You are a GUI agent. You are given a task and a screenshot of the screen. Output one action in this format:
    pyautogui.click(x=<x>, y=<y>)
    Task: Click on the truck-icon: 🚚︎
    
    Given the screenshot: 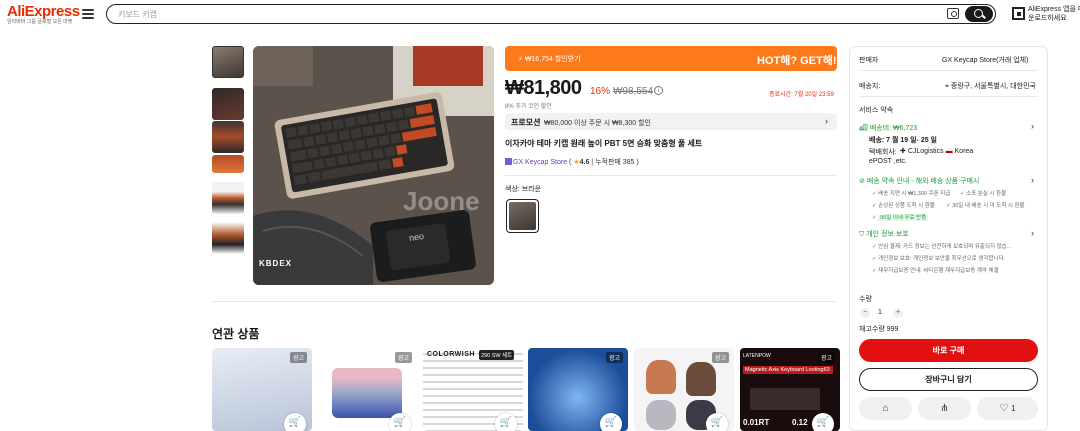 What is the action you would take?
    pyautogui.click(x=864, y=128)
    